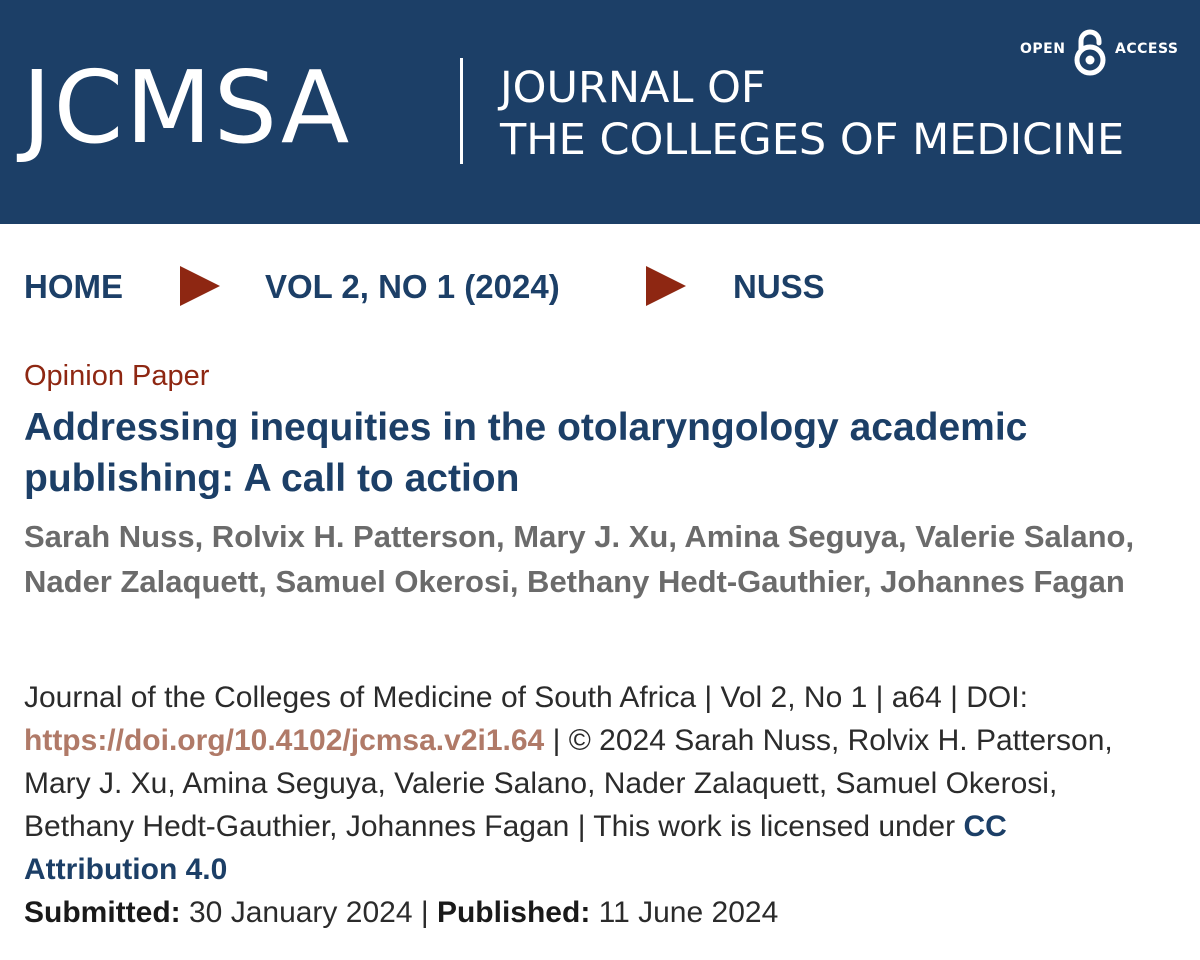 The height and width of the screenshot is (960, 1200). I want to click on submitted-date: 30 January 2024 |, so click(308, 912).